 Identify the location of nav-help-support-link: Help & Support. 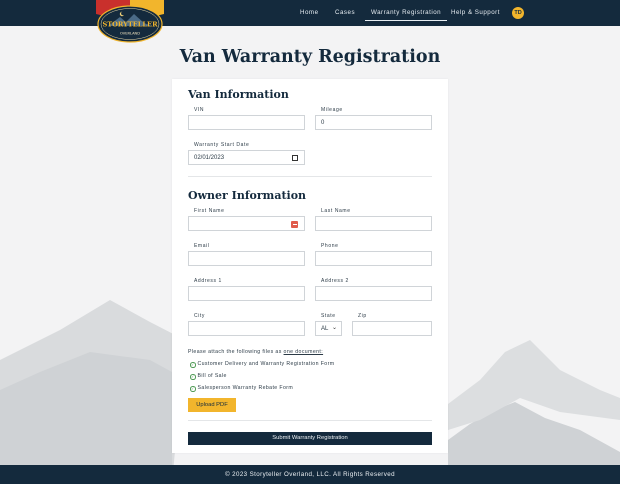
(475, 12).